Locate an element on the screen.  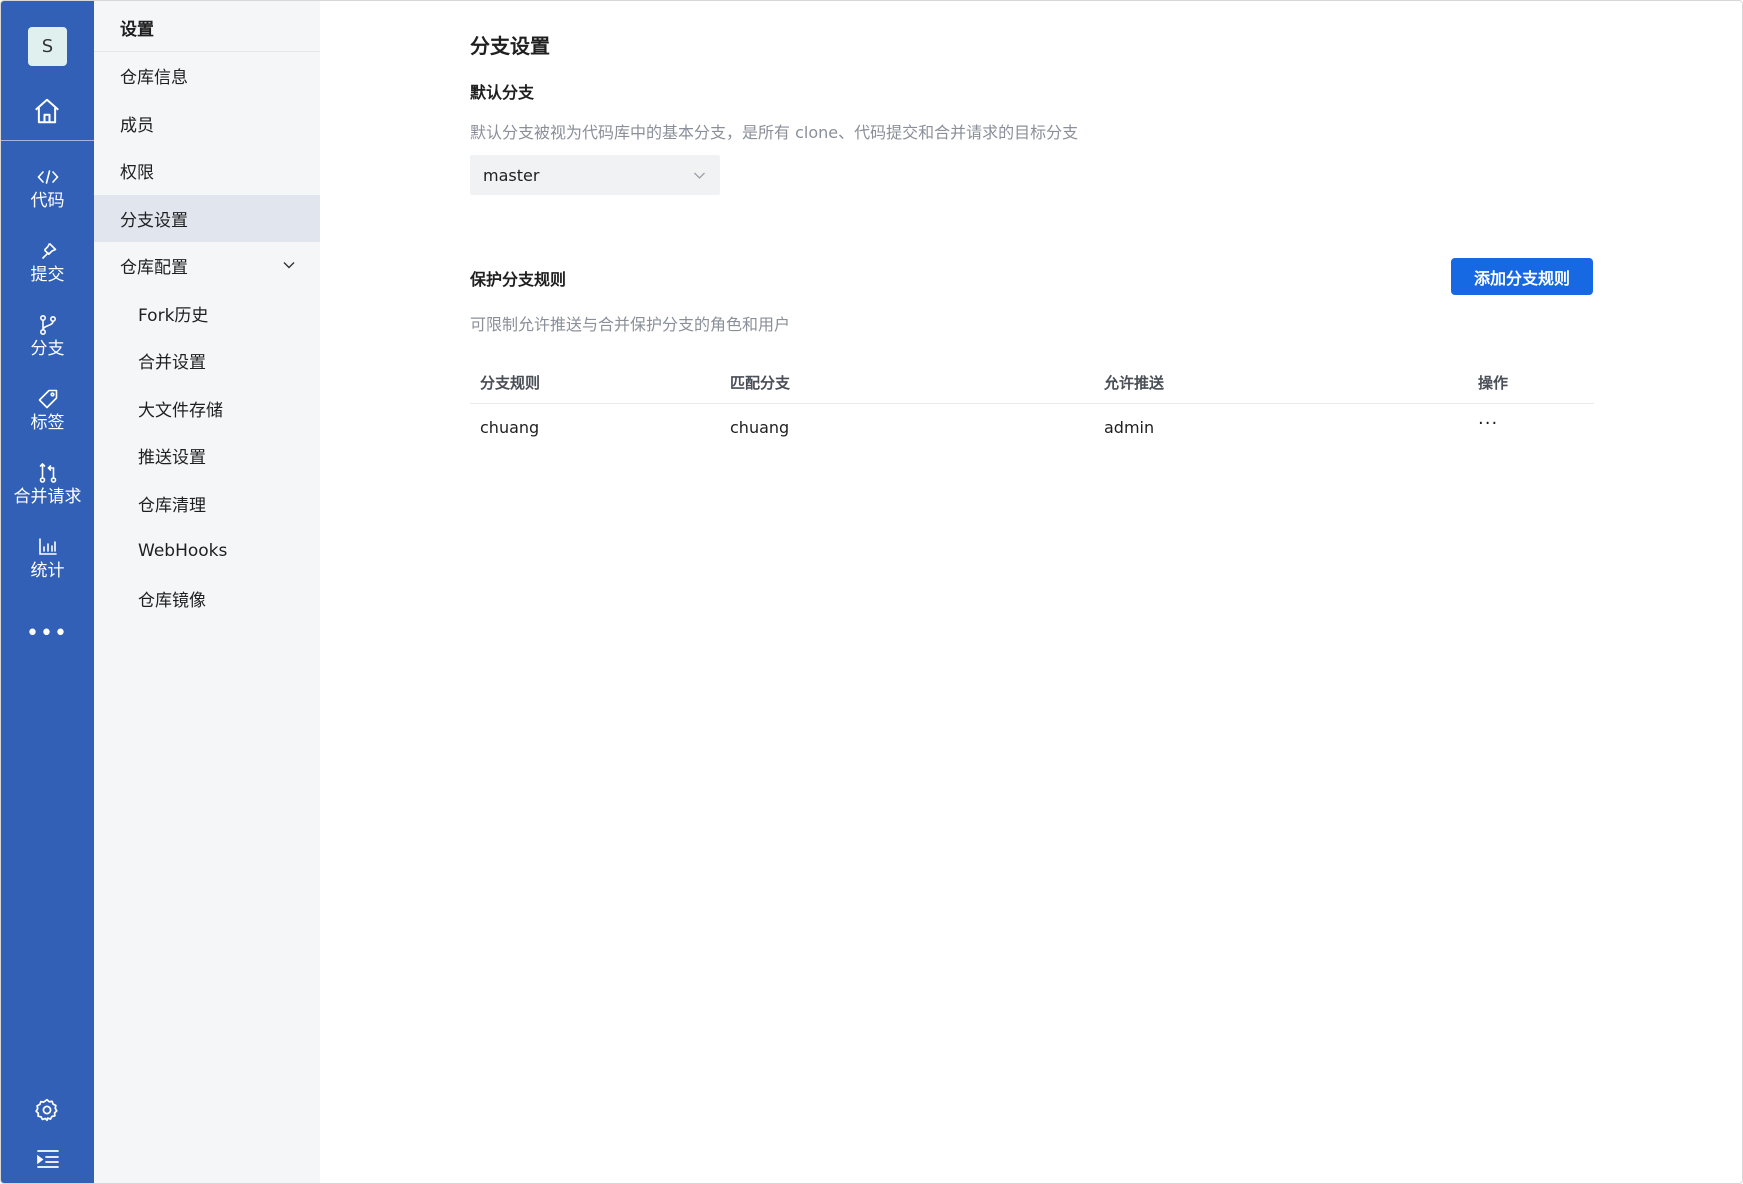
sidebar-item-lfs: 大文件存储 is located at coordinates (207, 408).